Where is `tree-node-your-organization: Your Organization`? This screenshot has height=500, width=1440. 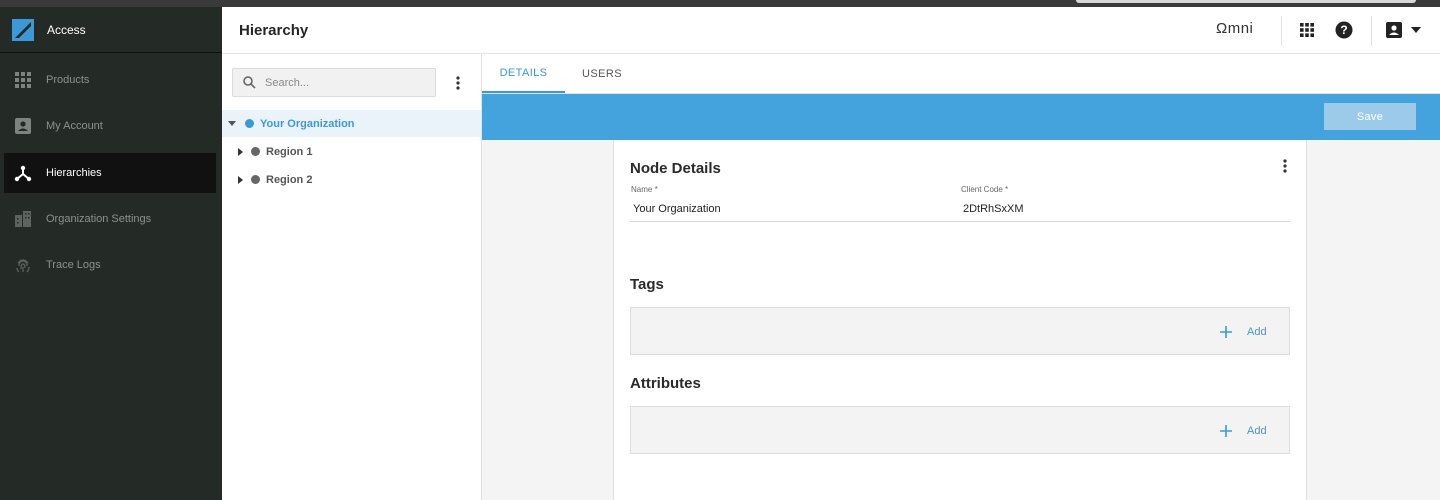 tree-node-your-organization: Your Organization is located at coordinates (351, 123).